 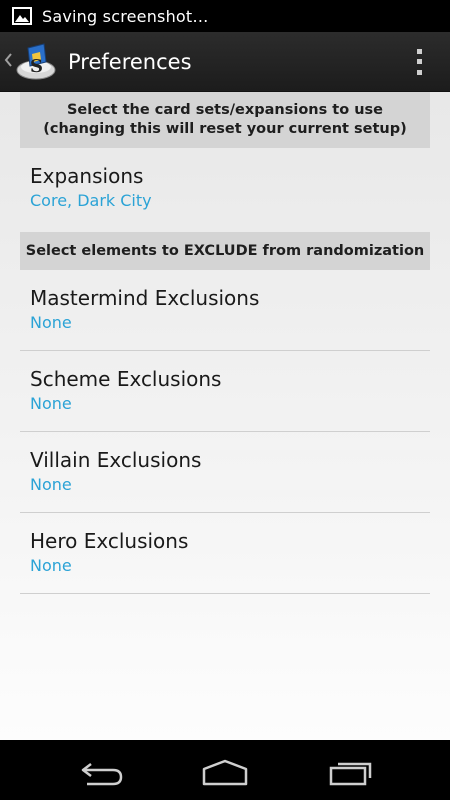 I want to click on action-bar: S Preferences, so click(x=225, y=62).